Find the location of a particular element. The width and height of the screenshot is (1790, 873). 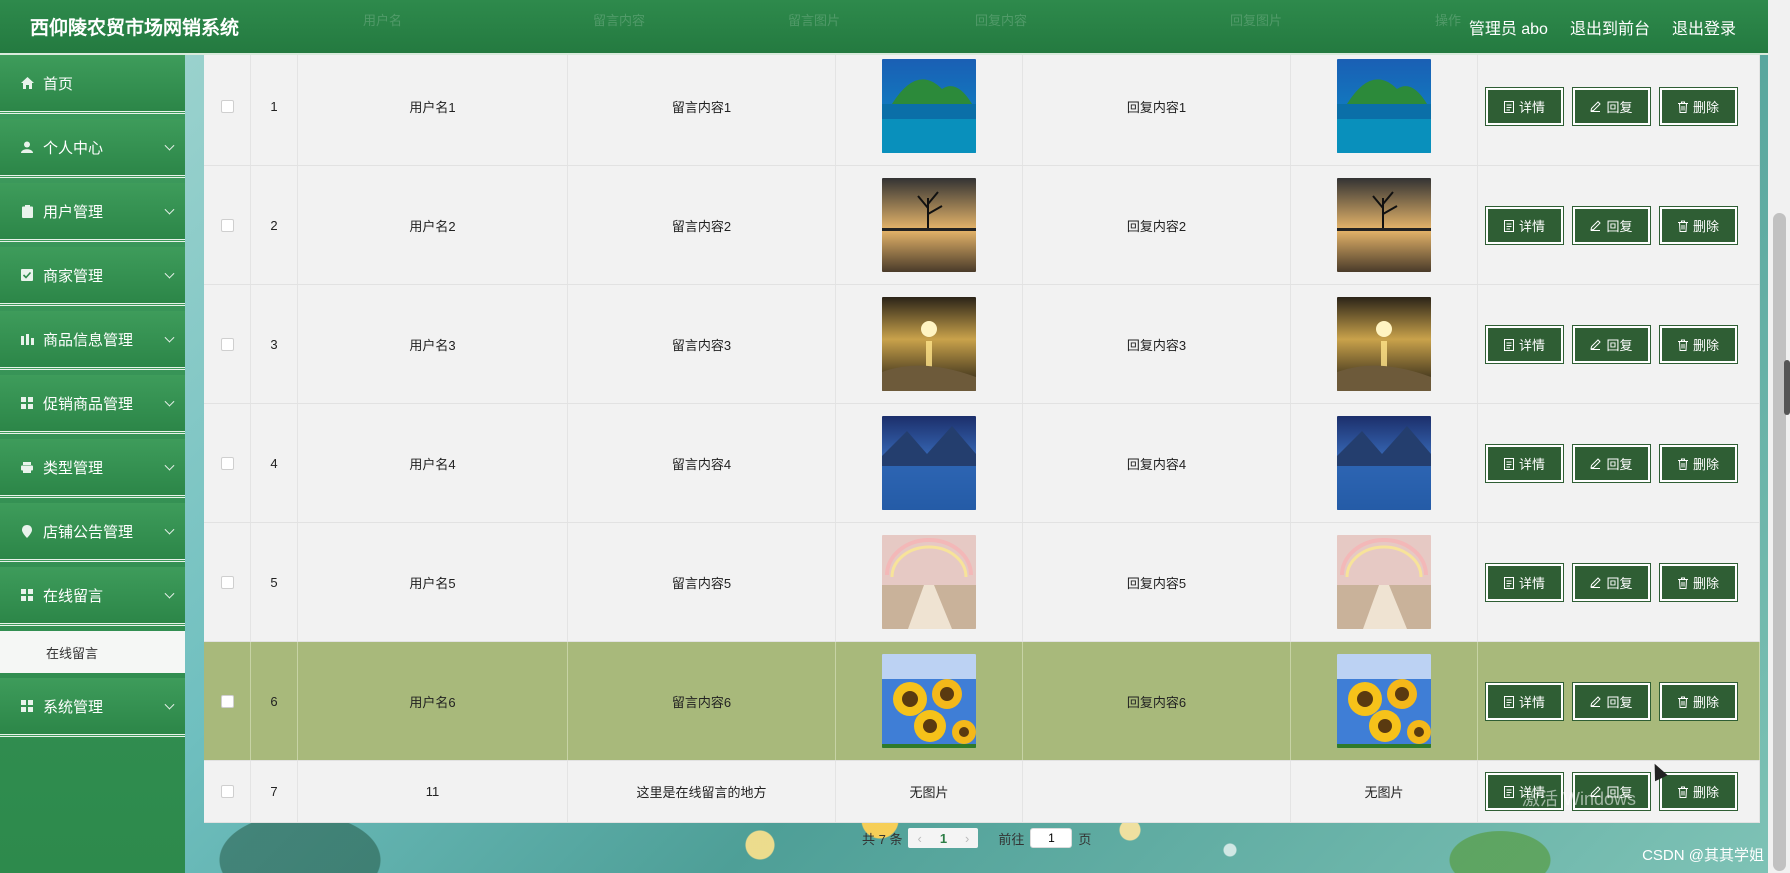

table-row: 6 用户名6 留言内容6 回复内容6 详情 回复 删除 is located at coordinates (982, 701).